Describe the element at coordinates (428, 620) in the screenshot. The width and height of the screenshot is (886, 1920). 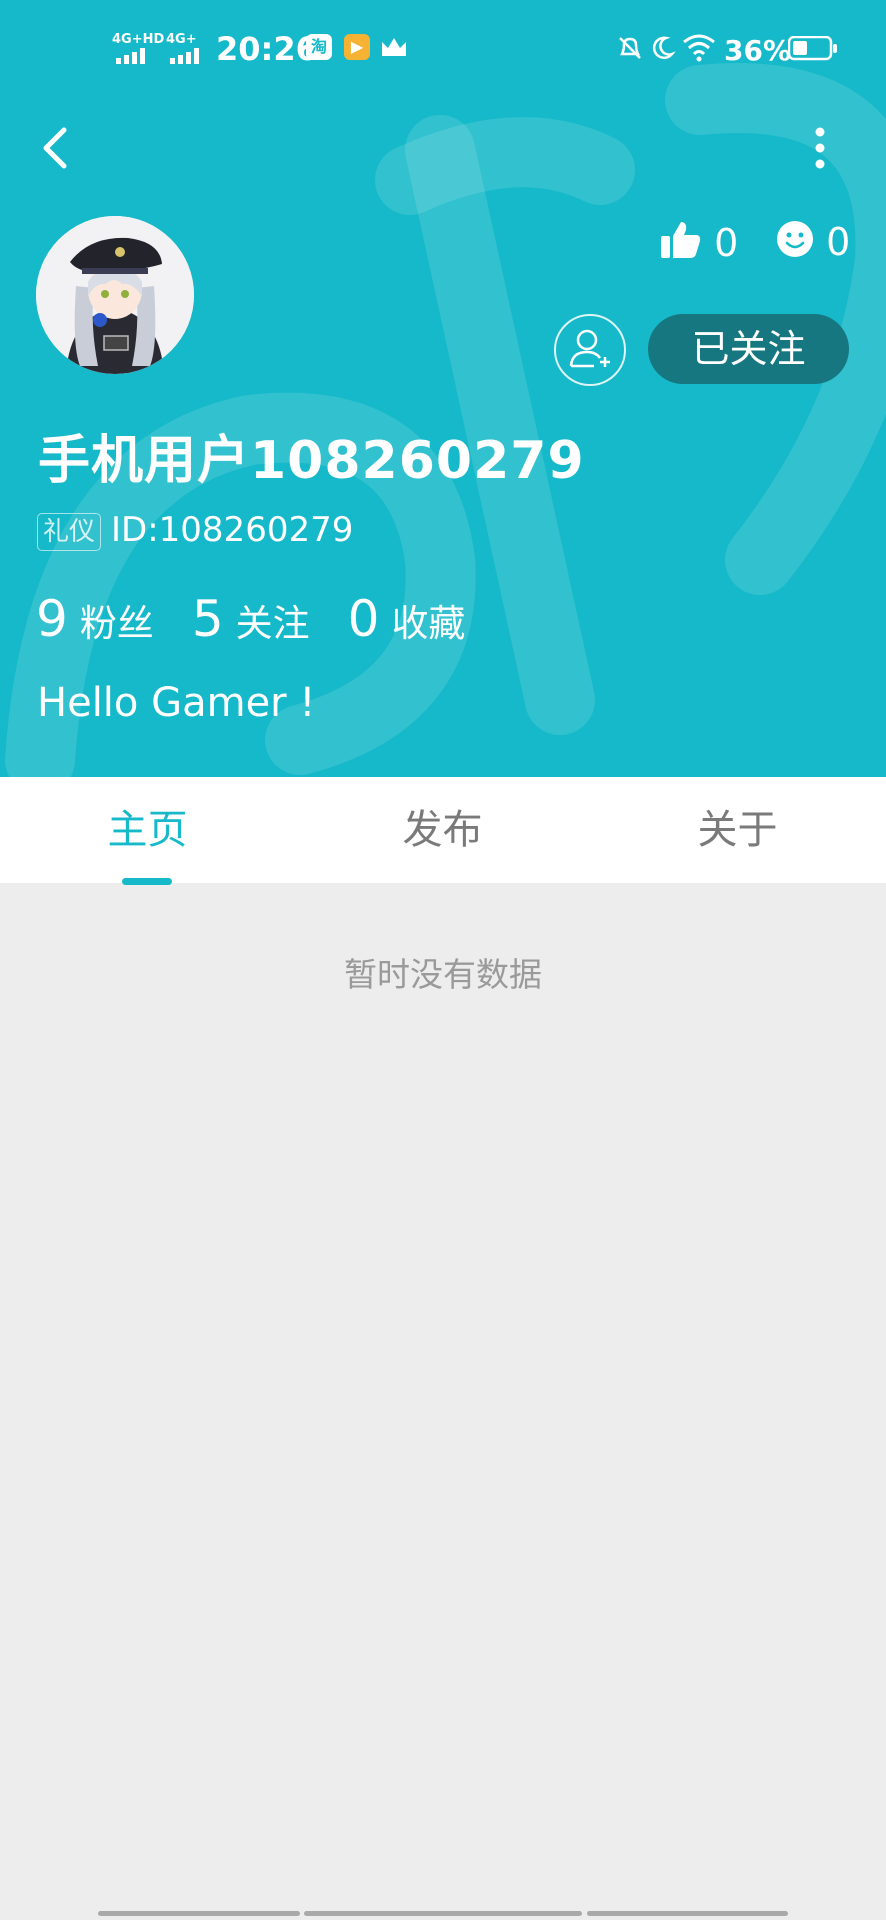
I see `favorites-label: 收藏` at that location.